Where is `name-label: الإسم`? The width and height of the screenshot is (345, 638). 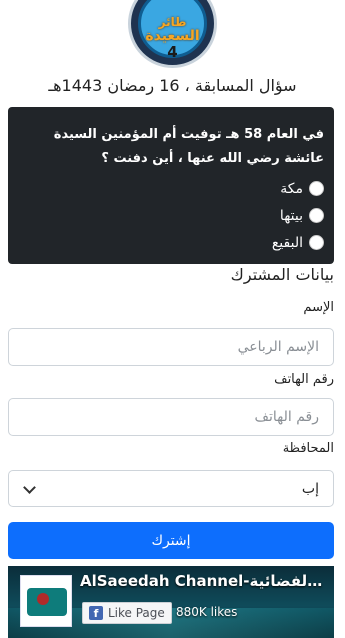 name-label: الإسم is located at coordinates (318, 307).